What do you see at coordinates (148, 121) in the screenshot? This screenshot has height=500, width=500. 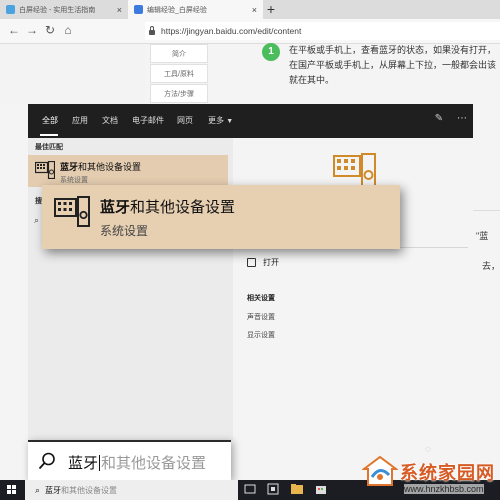 I see `tab-email: 电子邮件` at bounding box center [148, 121].